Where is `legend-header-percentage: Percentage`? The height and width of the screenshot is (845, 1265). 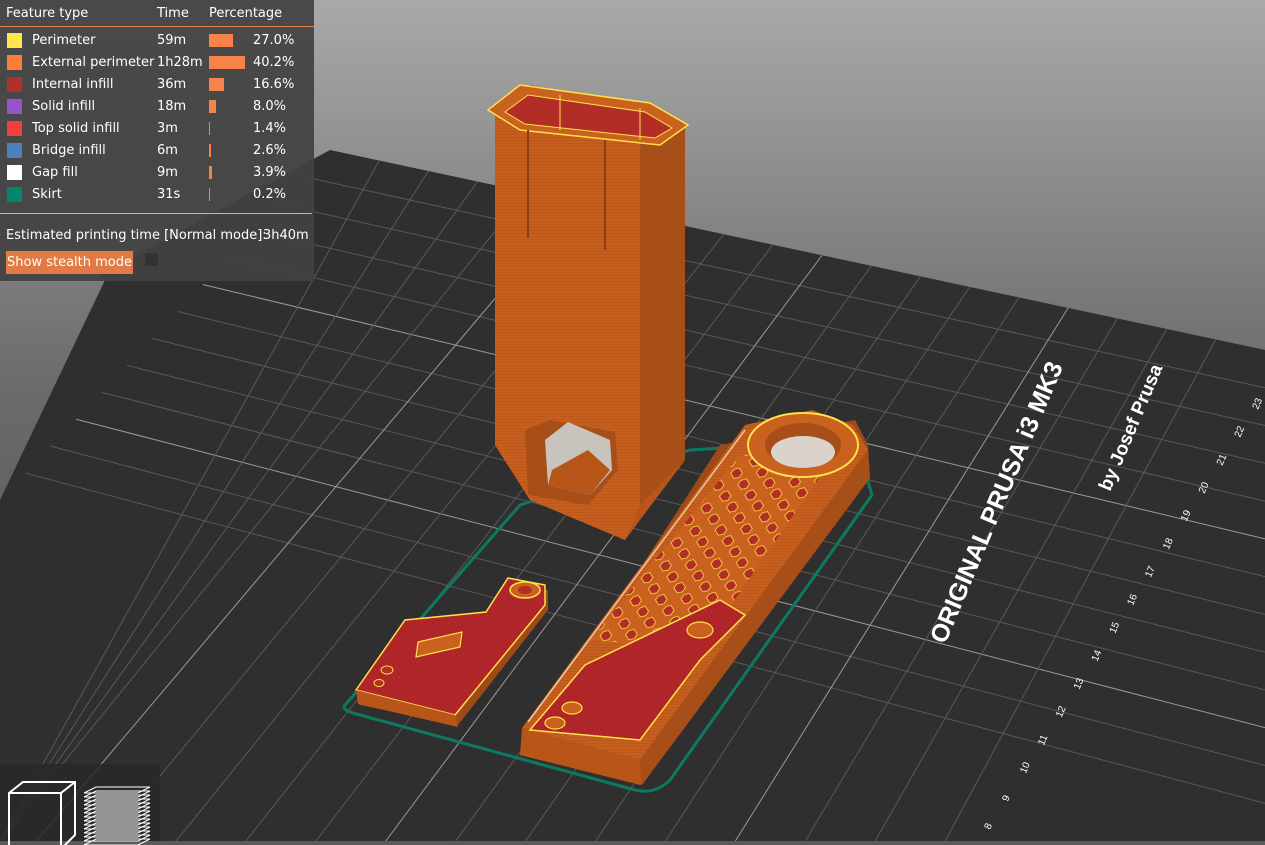 legend-header-percentage: Percentage is located at coordinates (246, 13).